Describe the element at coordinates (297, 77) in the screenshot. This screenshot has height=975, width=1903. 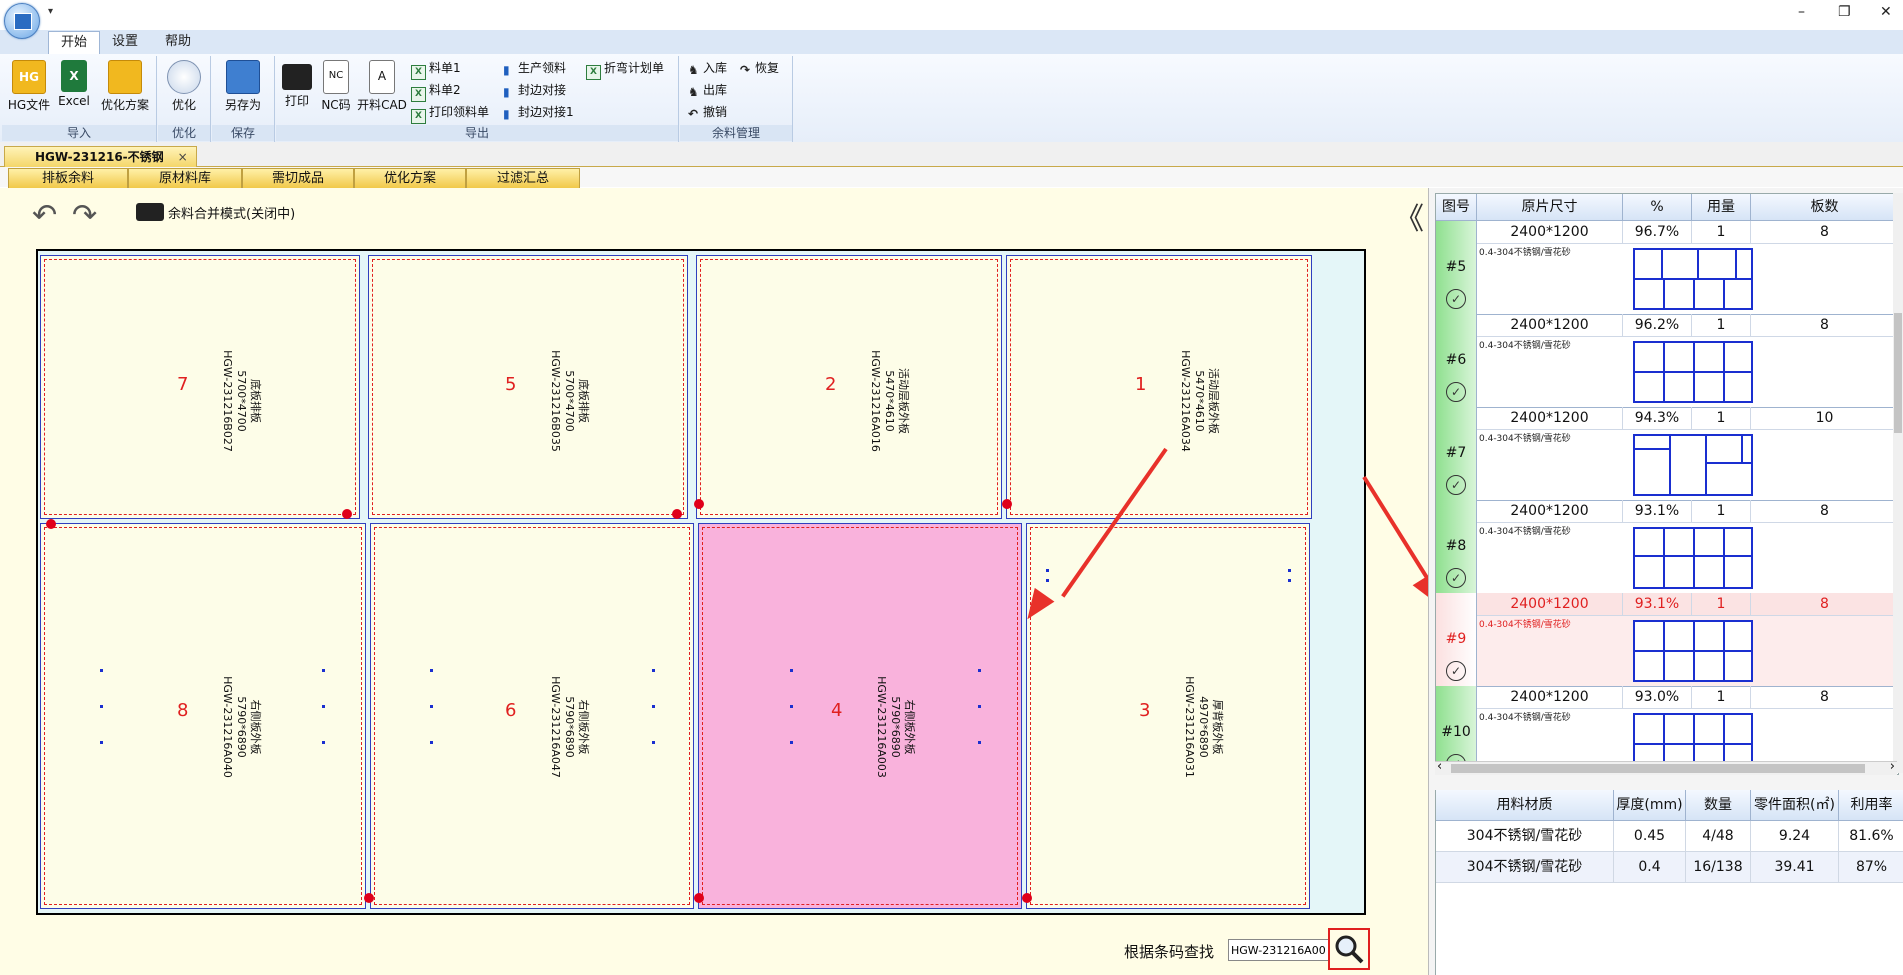
I see `printer-icon` at that location.